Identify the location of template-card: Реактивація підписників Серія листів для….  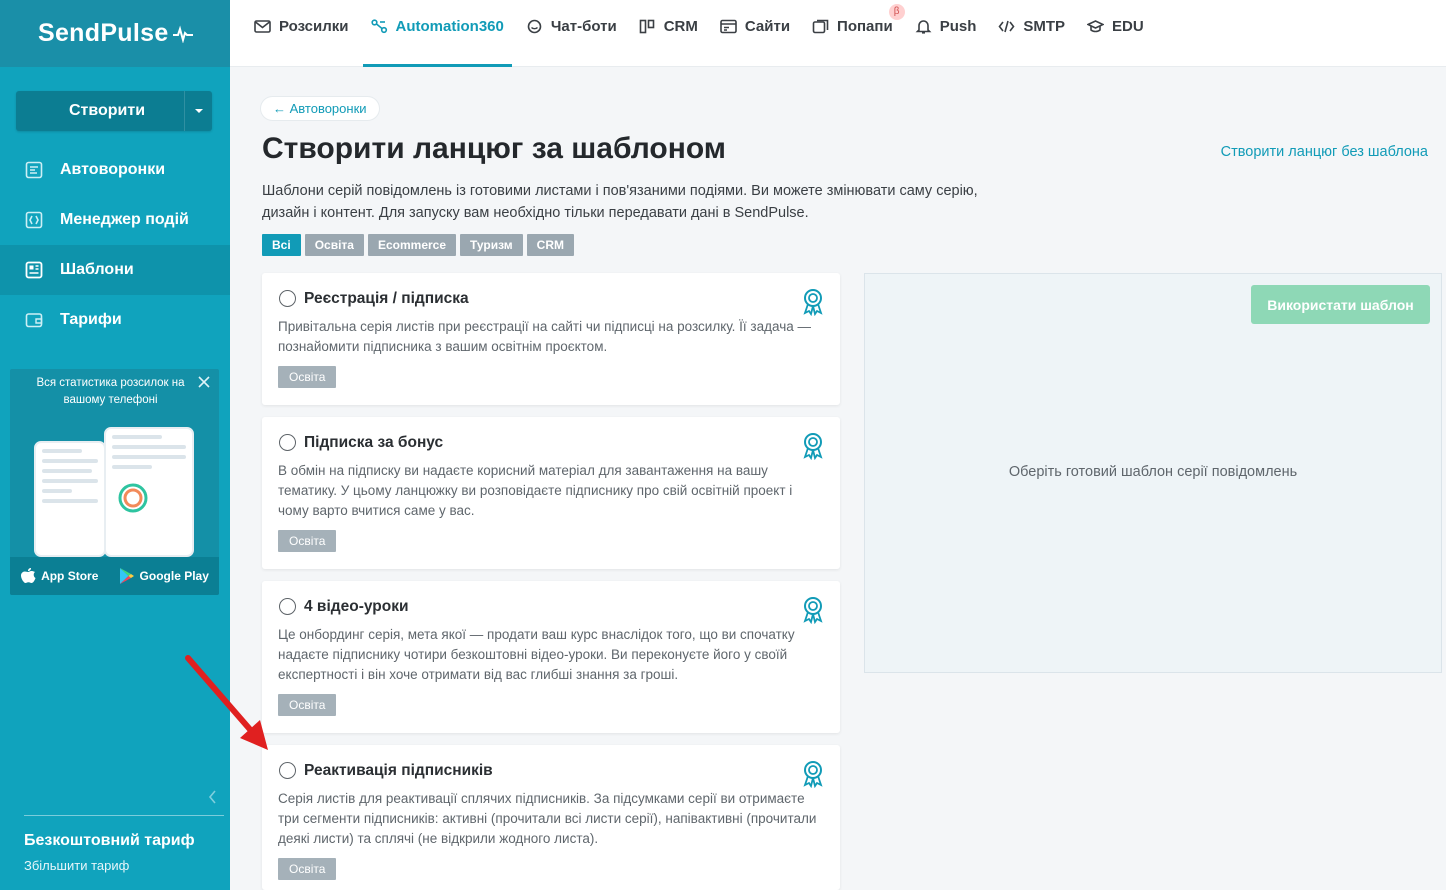
(551, 817).